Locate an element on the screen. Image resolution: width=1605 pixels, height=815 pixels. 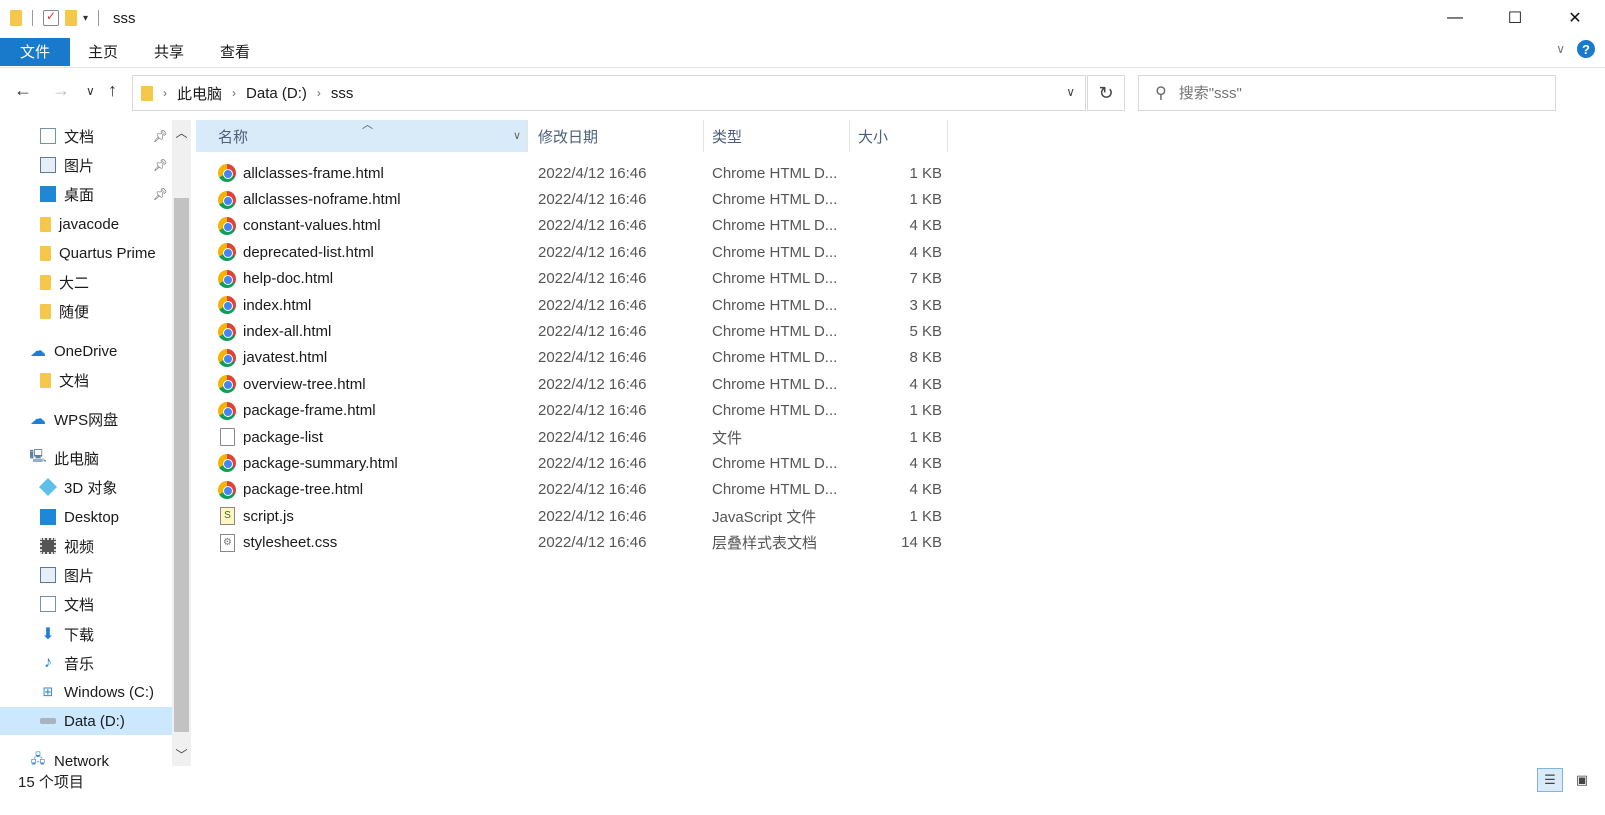
sidebar-item-documents: 文档 is located at coordinates (86, 604).